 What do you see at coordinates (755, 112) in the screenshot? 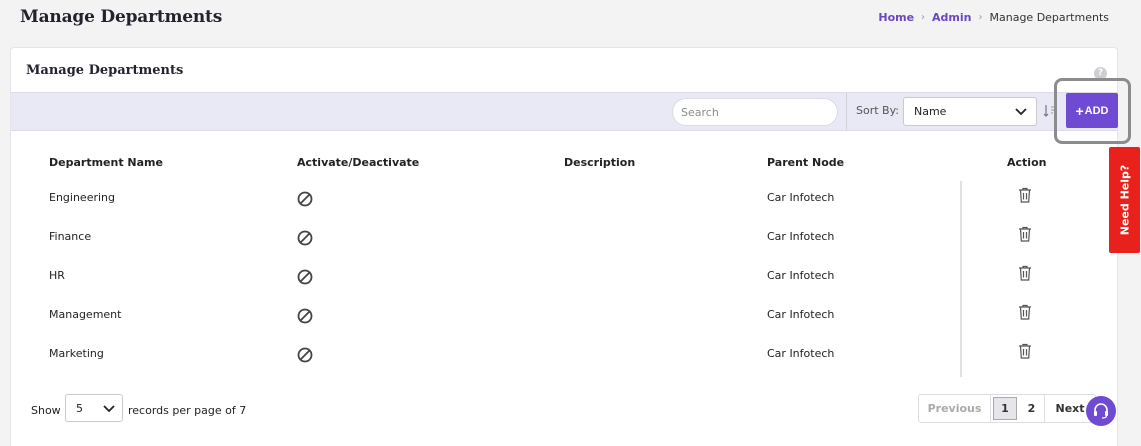
I see `search-input` at bounding box center [755, 112].